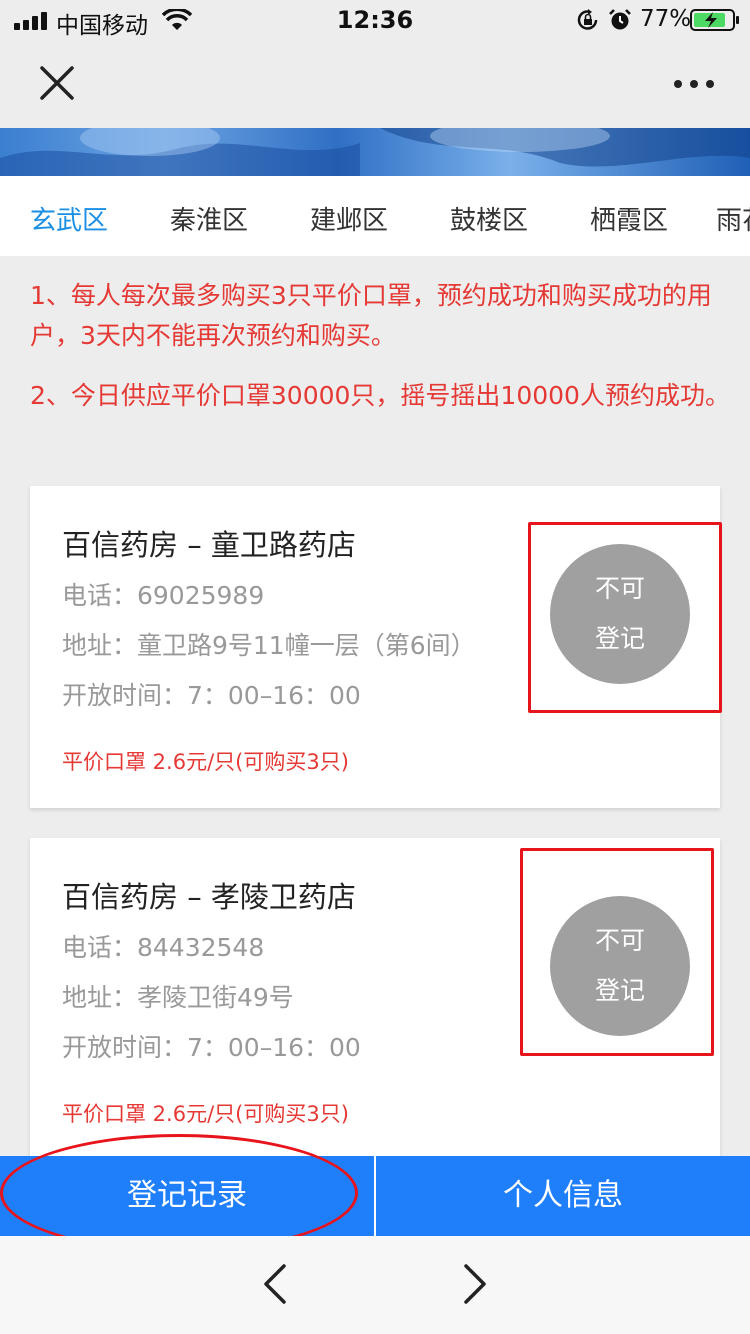 This screenshot has height=1334, width=750. I want to click on store-phone: 电话：84432548, so click(163, 947).